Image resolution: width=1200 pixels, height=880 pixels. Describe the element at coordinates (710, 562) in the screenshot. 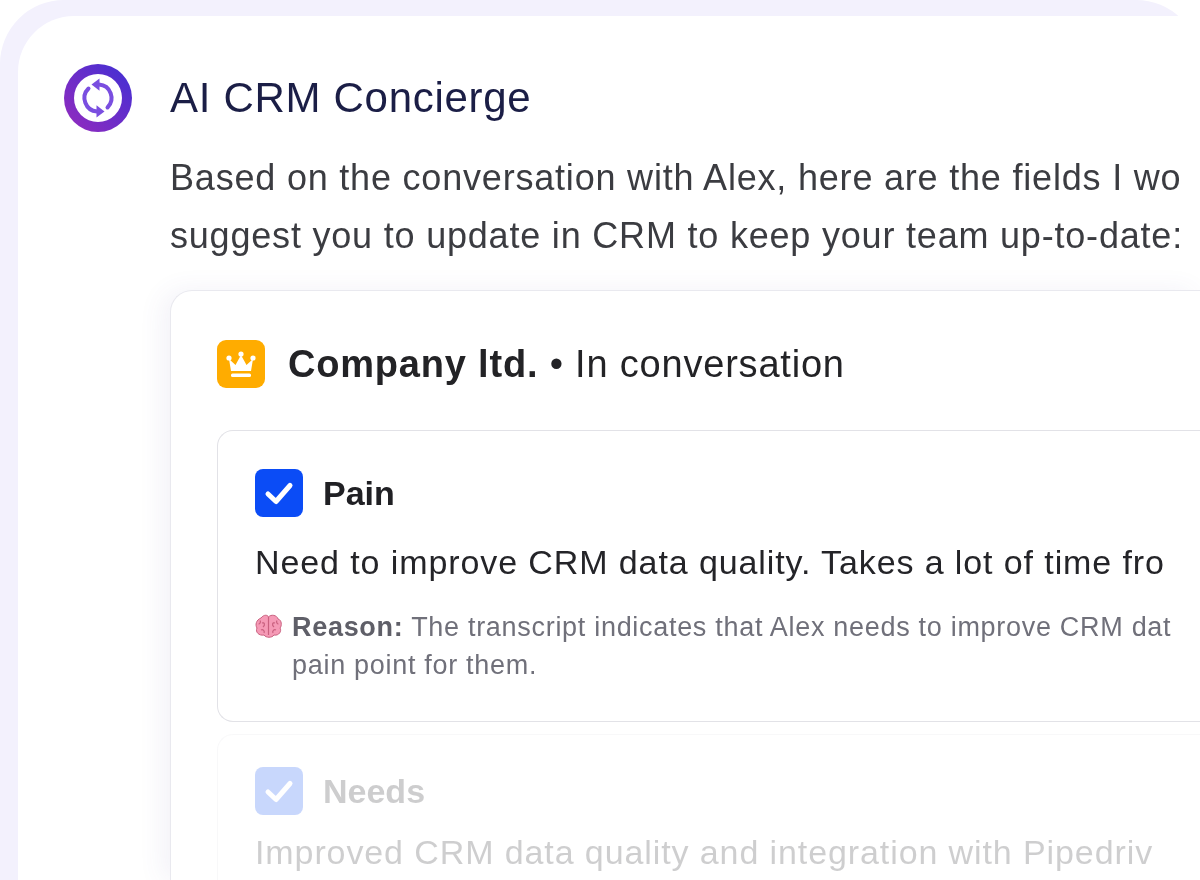

I see `field-value: Need to improve CRM data quality. Takes a lot of time fro` at that location.